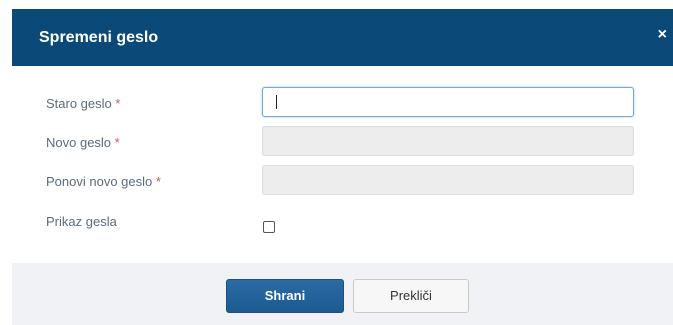  I want to click on old-password-row: Staro geslo *, so click(342, 104).